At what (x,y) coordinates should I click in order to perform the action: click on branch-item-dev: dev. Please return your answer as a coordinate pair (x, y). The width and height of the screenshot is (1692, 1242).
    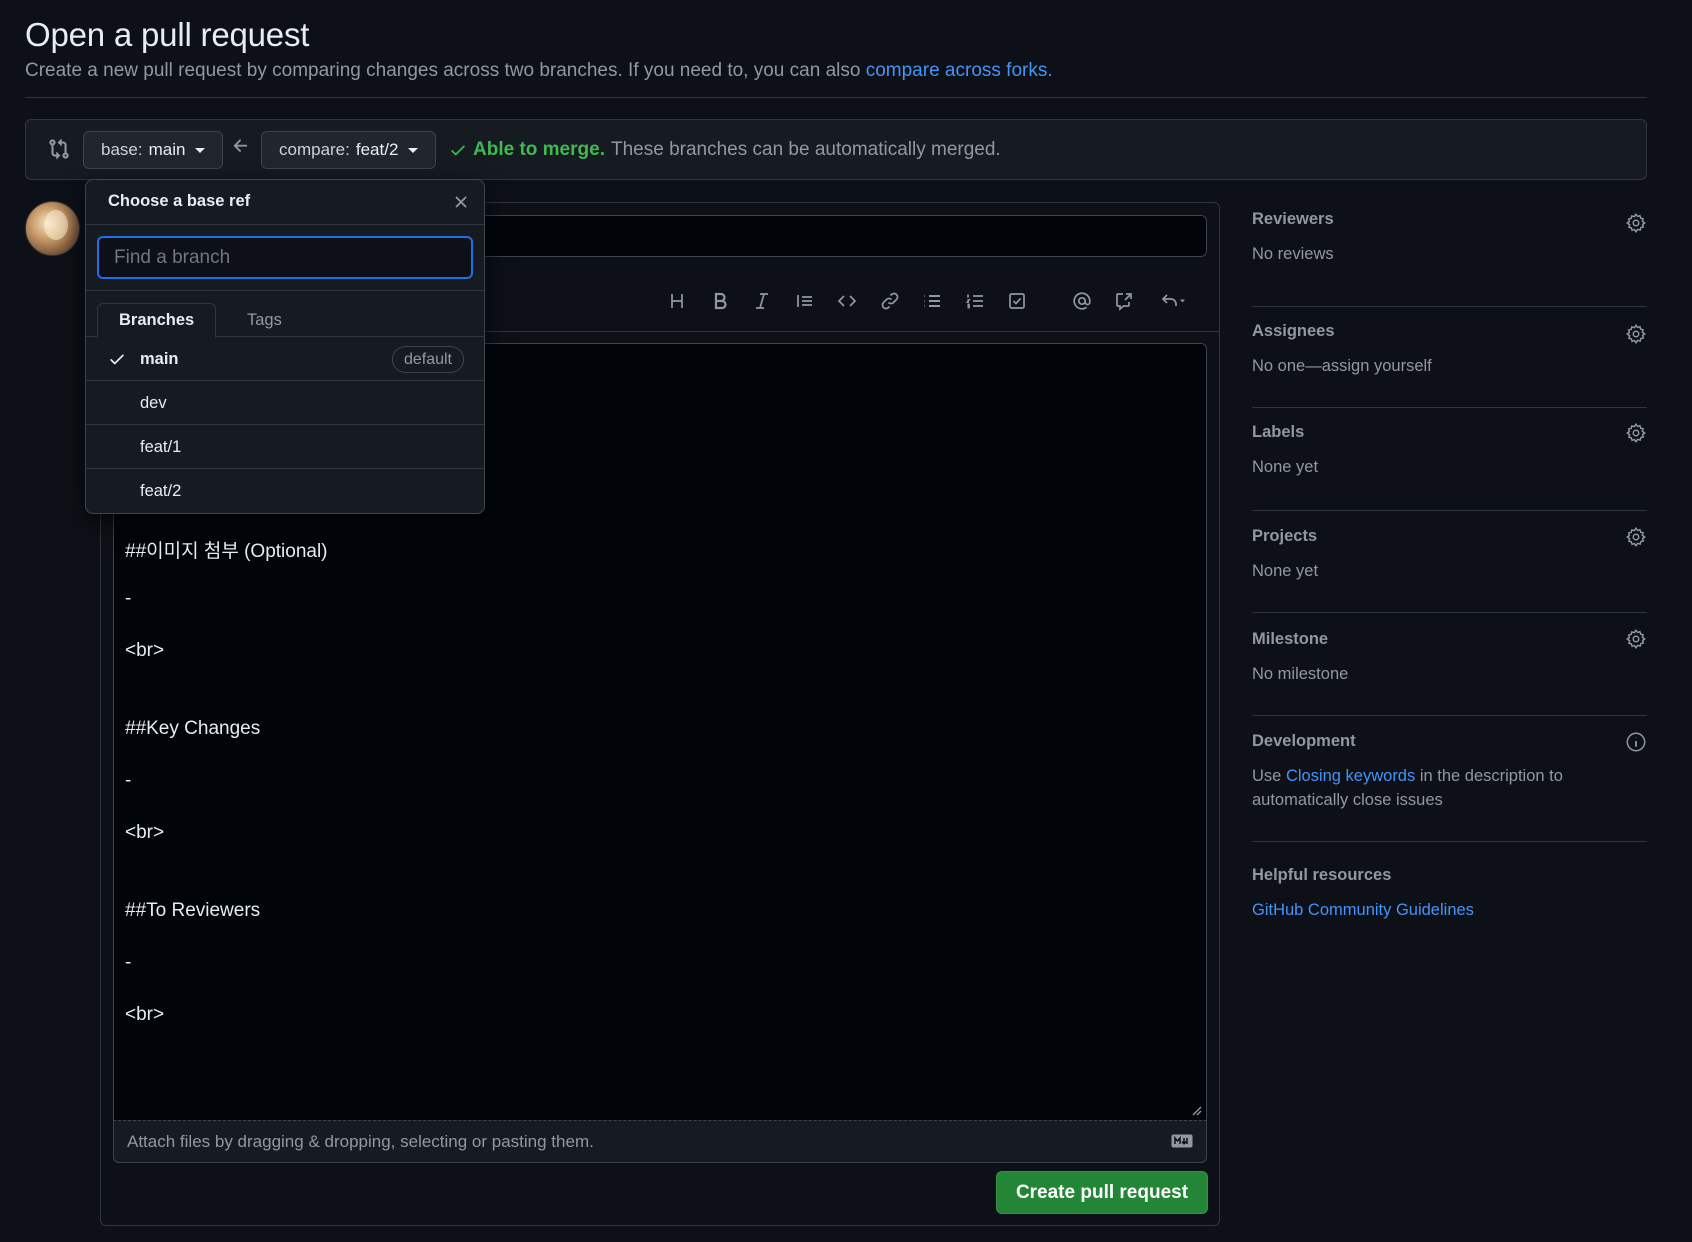
    Looking at the image, I should click on (285, 403).